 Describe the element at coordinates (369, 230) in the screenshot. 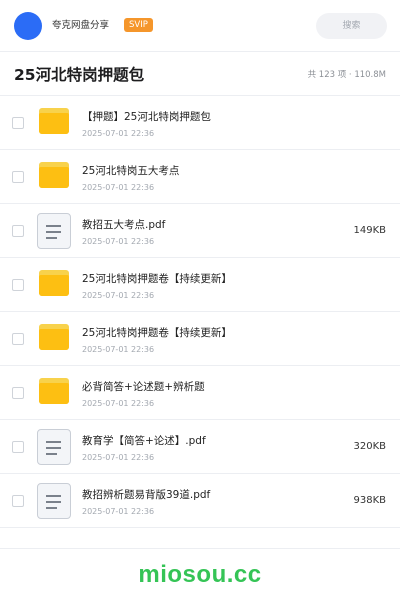

I see `file-size: 149KB` at that location.